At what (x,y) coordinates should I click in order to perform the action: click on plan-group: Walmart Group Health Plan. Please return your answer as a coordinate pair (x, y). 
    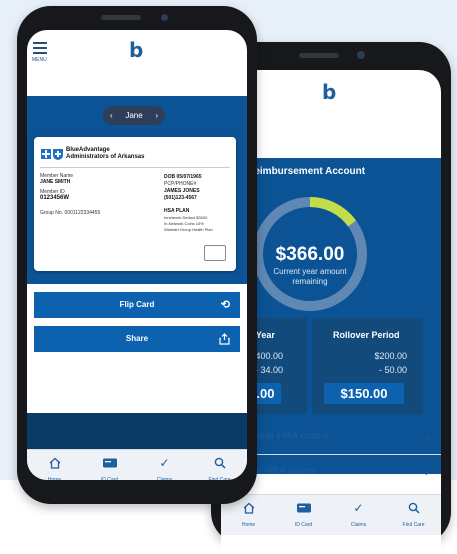
    Looking at the image, I should click on (188, 229).